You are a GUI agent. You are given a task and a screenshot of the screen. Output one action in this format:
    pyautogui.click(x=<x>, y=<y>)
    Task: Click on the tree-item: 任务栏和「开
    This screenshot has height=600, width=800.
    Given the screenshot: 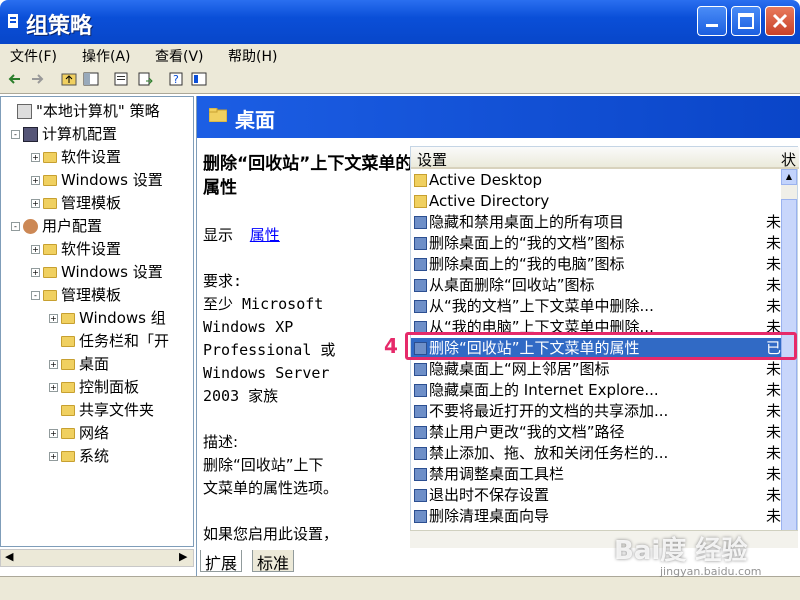 What is the action you would take?
    pyautogui.click(x=109, y=341)
    